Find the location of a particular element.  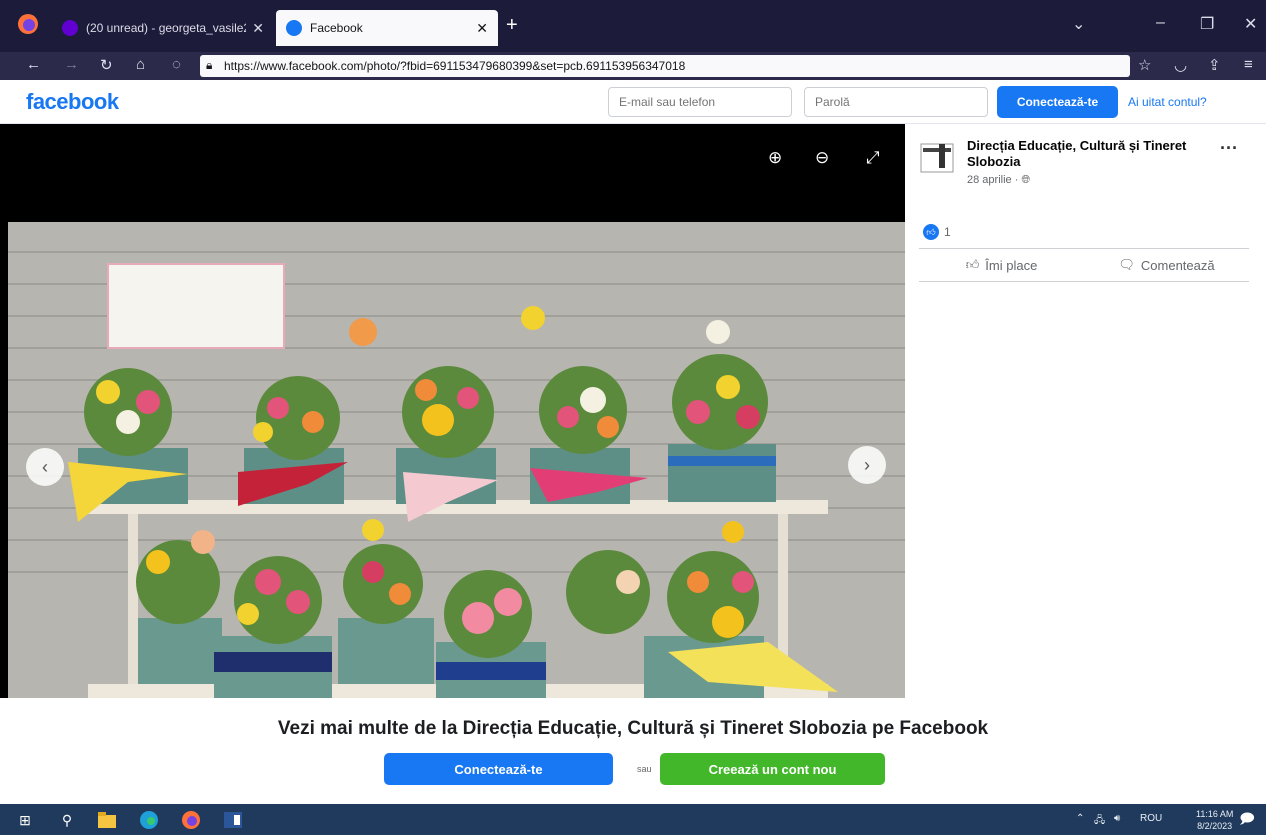

reaction-summary: 👍︎ 1 is located at coordinates (937, 232).